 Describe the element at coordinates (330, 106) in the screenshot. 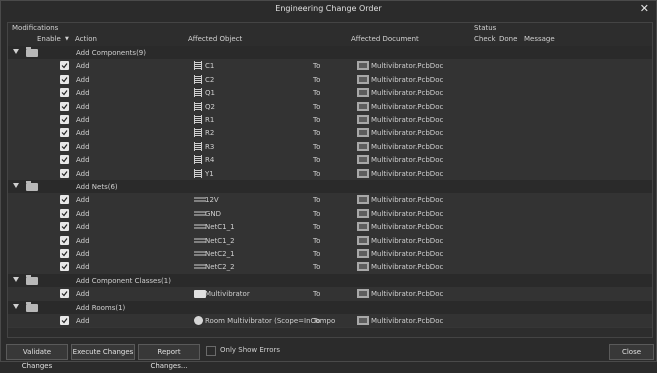

I see `table-row: Add Q2 To Multivibrator.PcbDoc` at that location.